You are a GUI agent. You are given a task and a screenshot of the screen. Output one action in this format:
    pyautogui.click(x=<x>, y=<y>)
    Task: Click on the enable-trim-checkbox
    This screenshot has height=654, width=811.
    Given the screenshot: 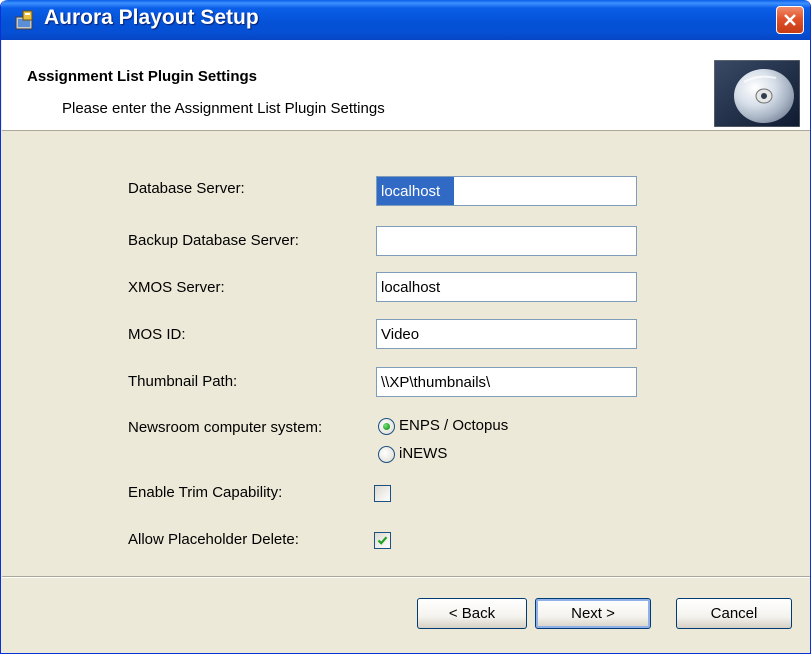 What is the action you would take?
    pyautogui.click(x=382, y=493)
    